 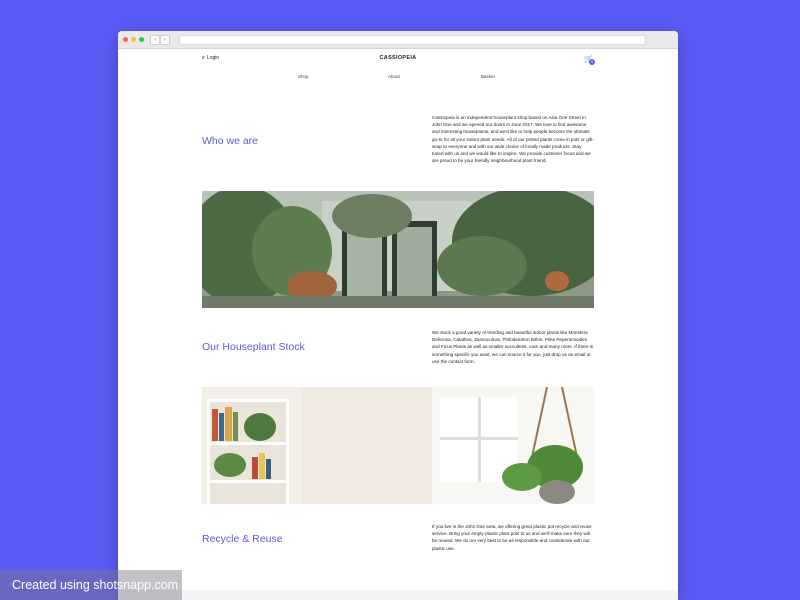 I want to click on forward-button: ›, so click(x=165, y=40).